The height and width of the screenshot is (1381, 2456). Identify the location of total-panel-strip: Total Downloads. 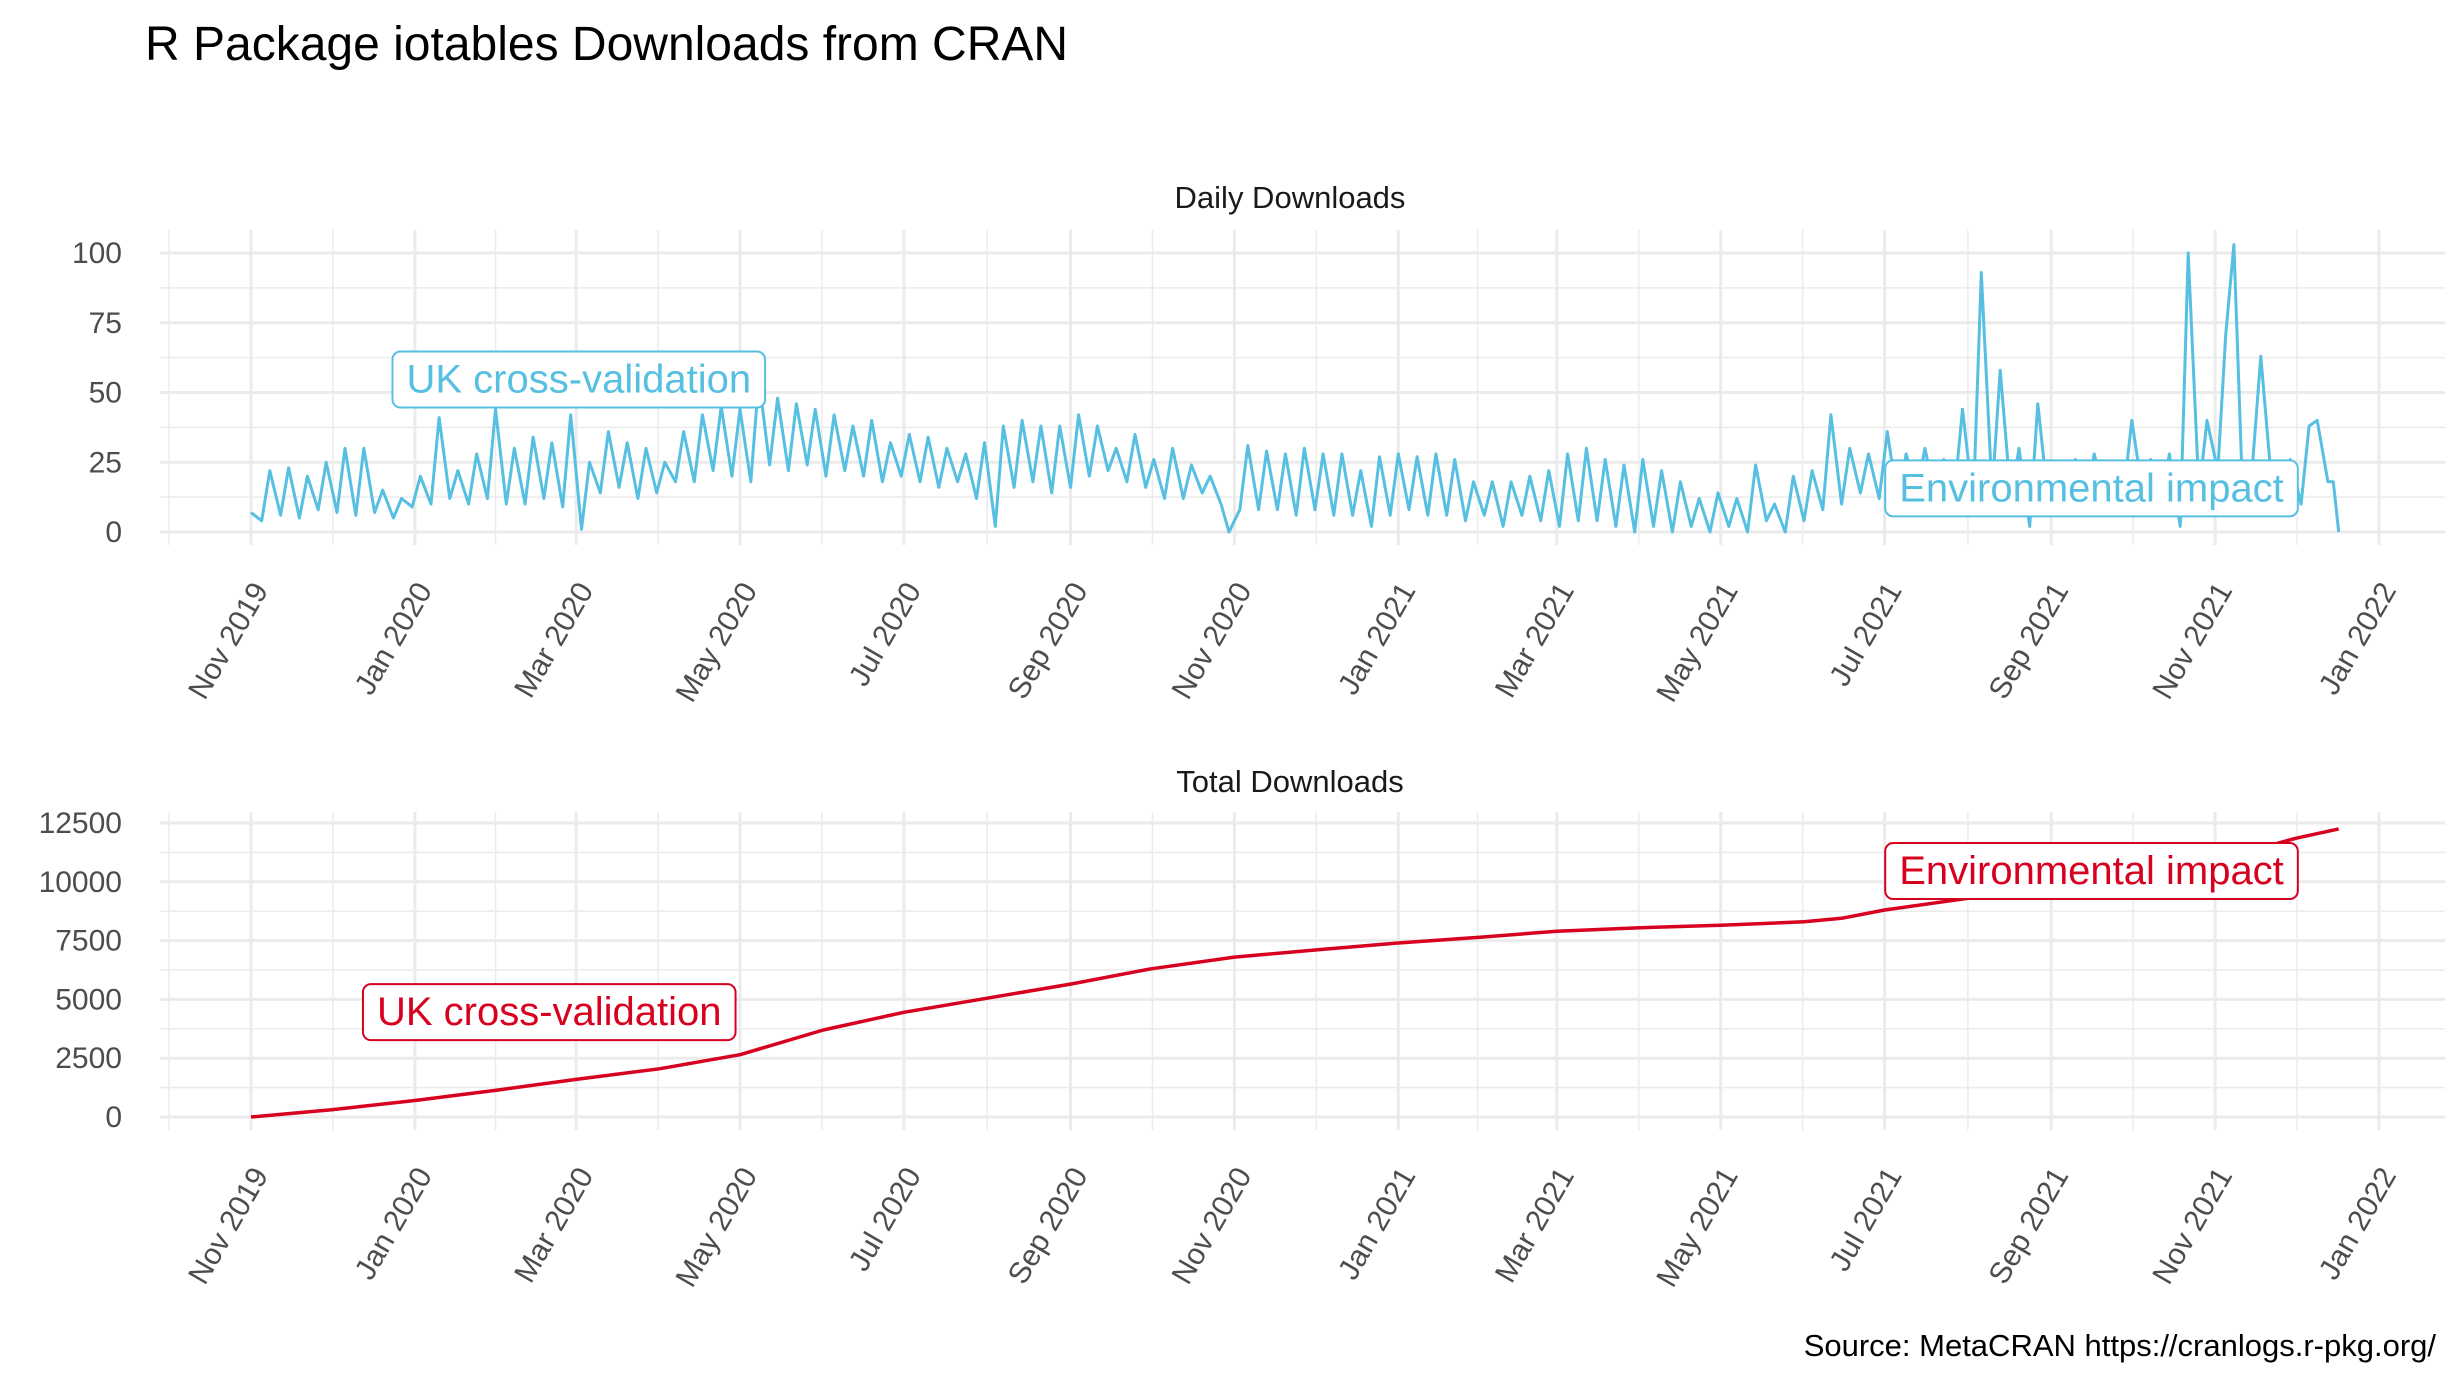
(1289, 781).